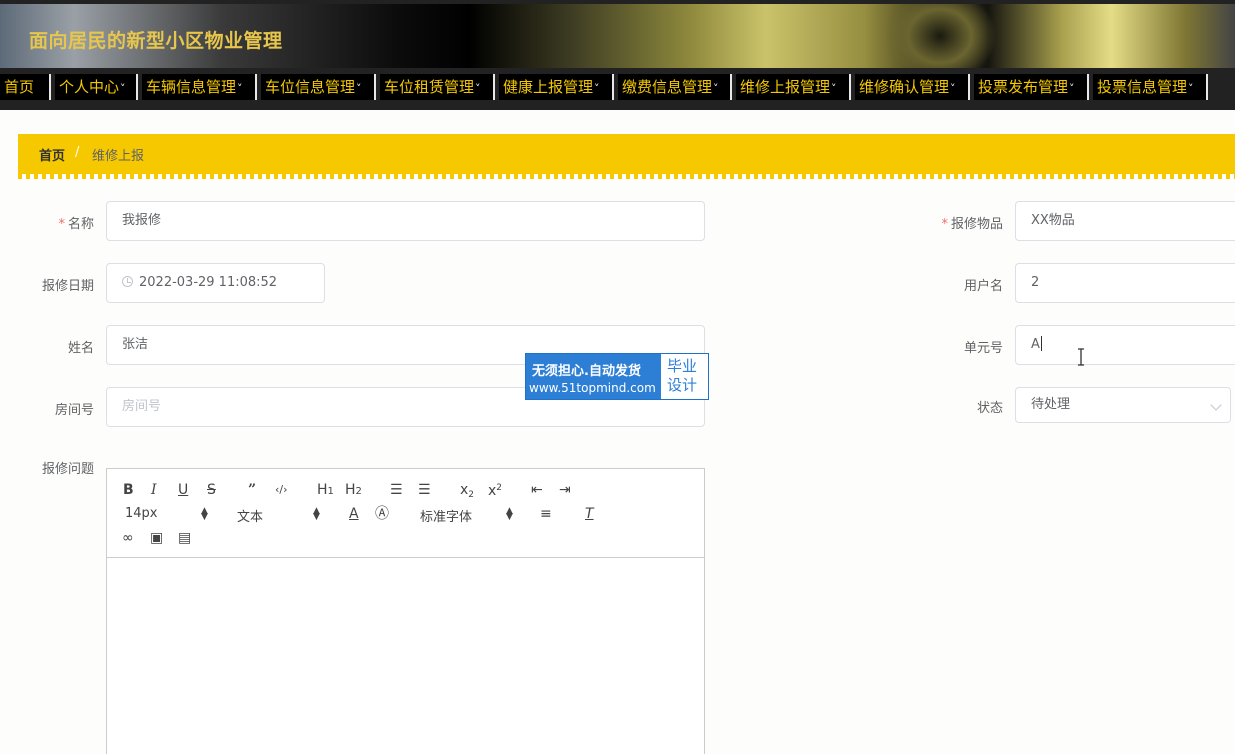 The image size is (1235, 754). I want to click on name-input: 我报修, so click(405, 221).